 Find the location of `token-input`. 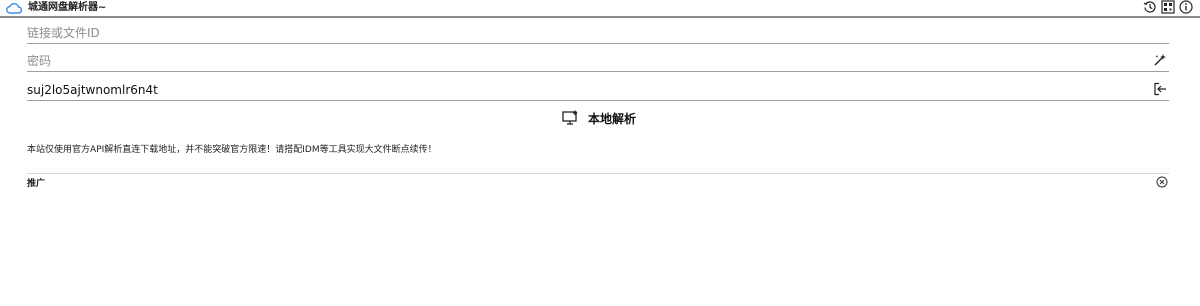

token-input is located at coordinates (582, 90).